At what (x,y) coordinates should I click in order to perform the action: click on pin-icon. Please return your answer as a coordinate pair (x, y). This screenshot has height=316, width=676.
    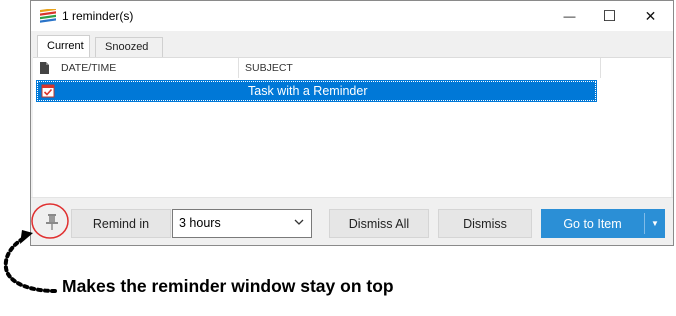
    Looking at the image, I should click on (52, 222).